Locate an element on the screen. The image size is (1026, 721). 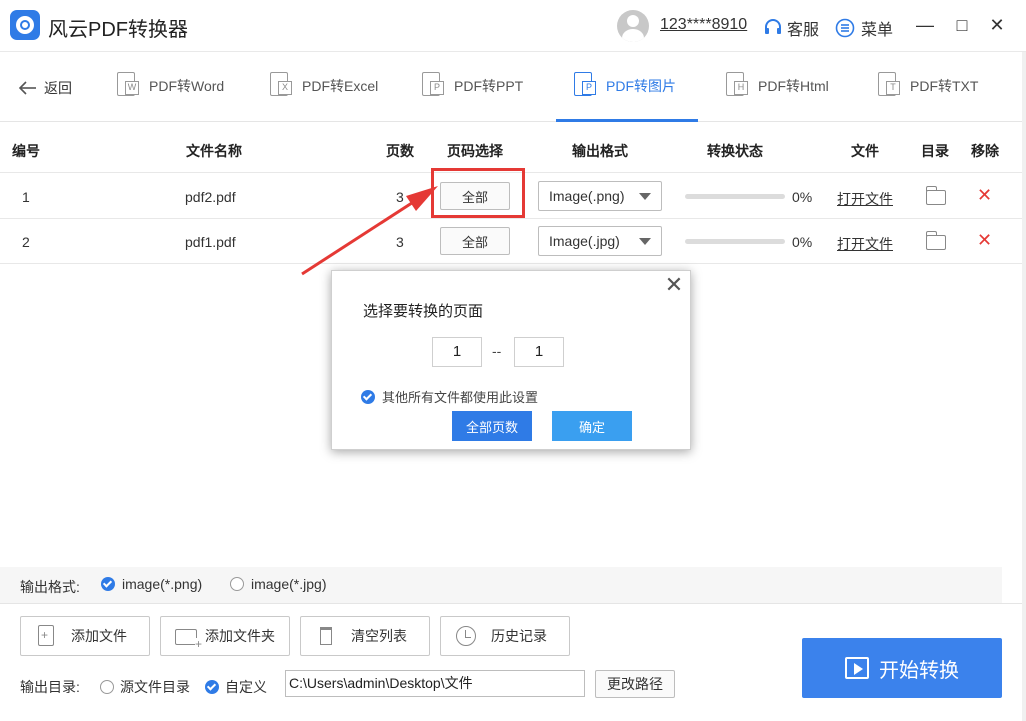
apply-all-checkbox: 其他所有文件都使用此设置 is located at coordinates (449, 396).